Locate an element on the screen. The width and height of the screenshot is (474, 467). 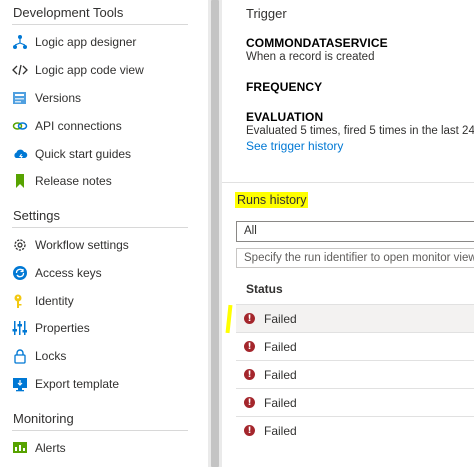
cloud-icon is located at coordinates (20, 154).